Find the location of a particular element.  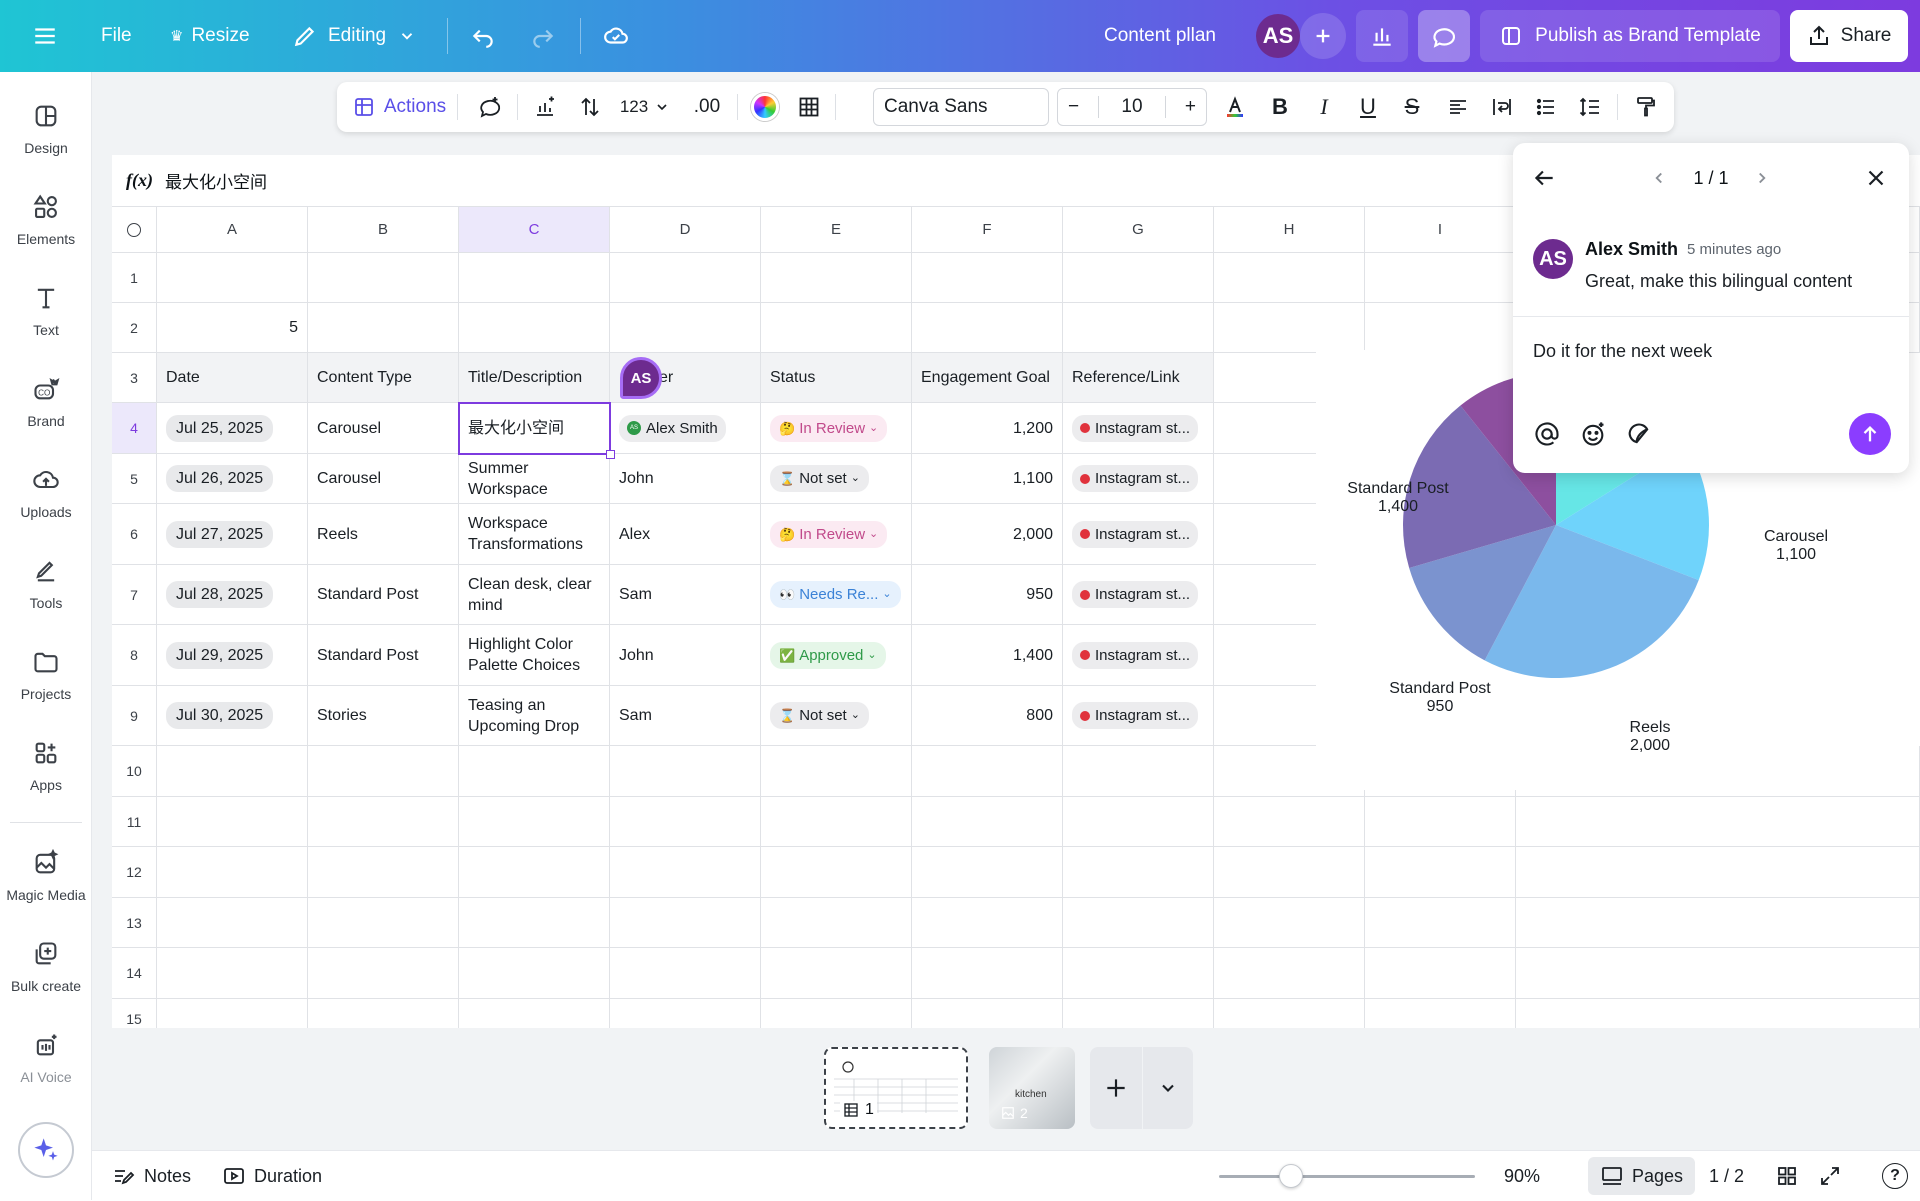

add-collaborator-button is located at coordinates (1323, 36).